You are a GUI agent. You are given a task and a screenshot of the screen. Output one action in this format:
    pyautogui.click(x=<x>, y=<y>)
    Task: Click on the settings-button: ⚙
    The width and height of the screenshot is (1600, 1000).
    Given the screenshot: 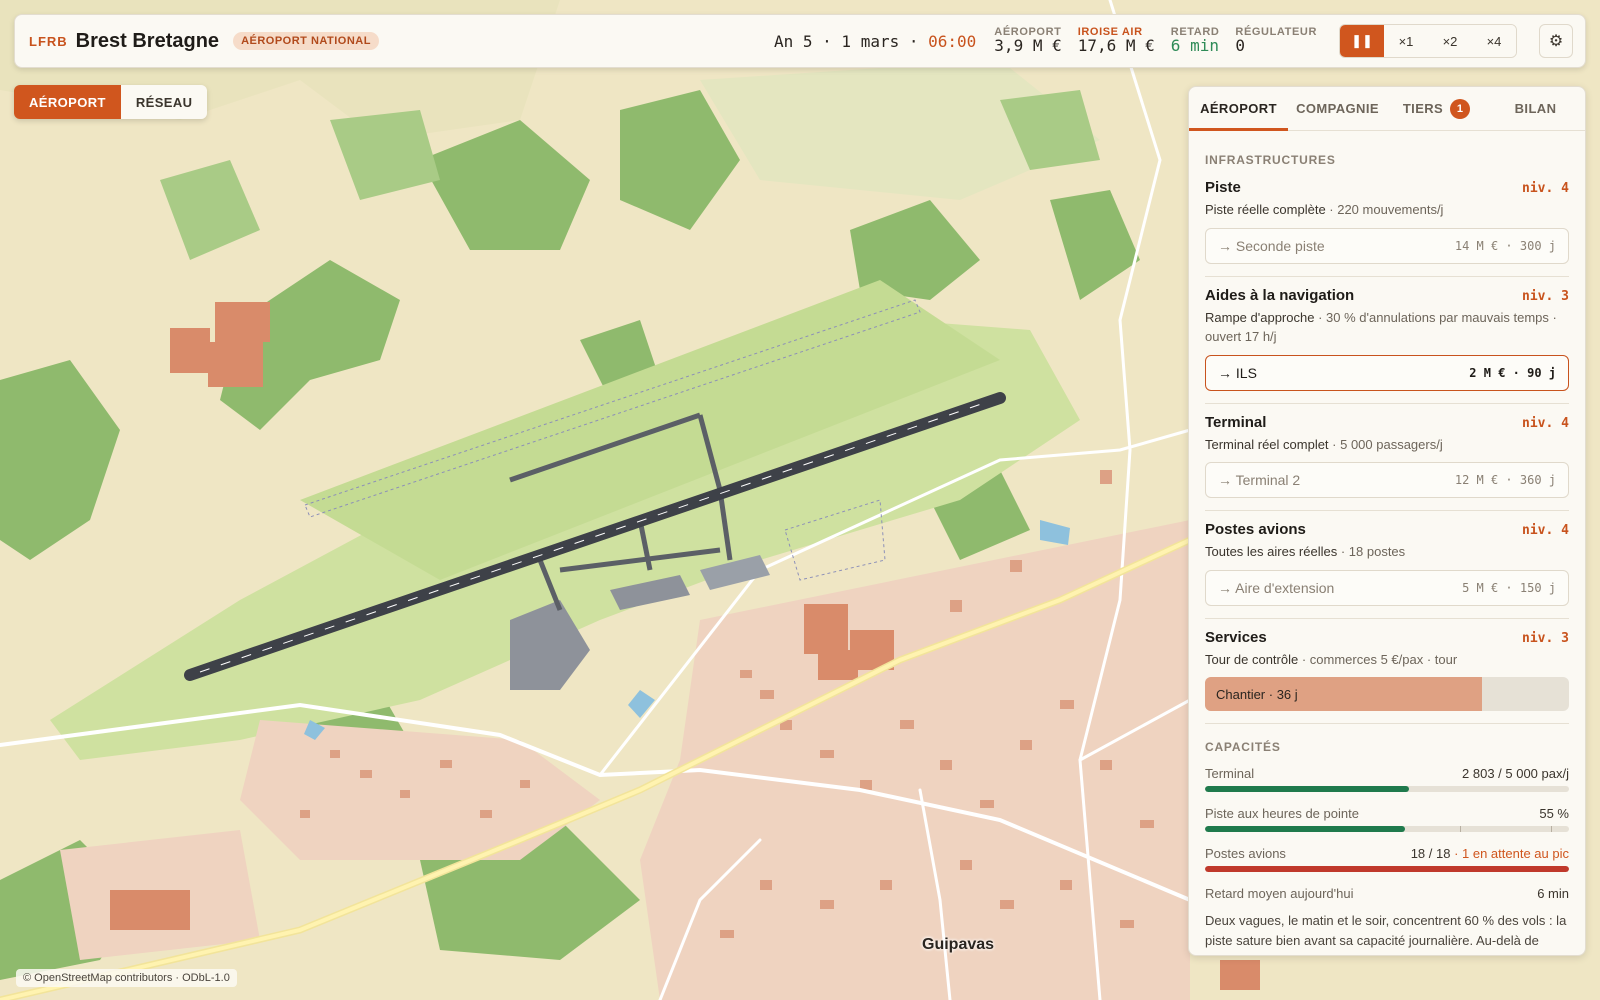 What is the action you would take?
    pyautogui.click(x=1556, y=41)
    